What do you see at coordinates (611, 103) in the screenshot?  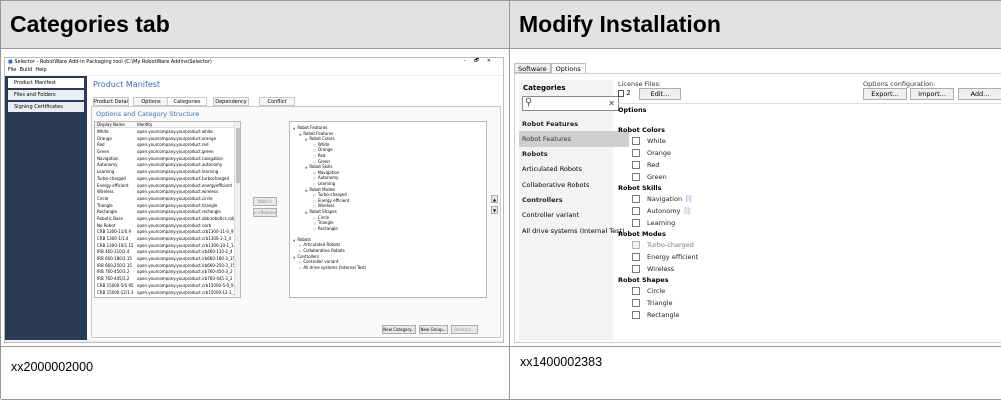 I see `clear-search-icon: ✕` at bounding box center [611, 103].